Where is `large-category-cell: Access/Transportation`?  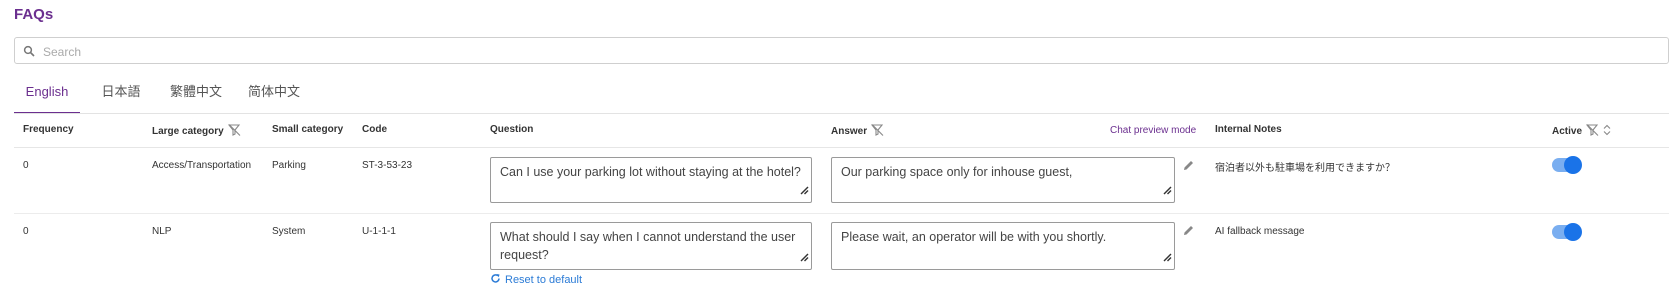
large-category-cell: Access/Transportation is located at coordinates (202, 165).